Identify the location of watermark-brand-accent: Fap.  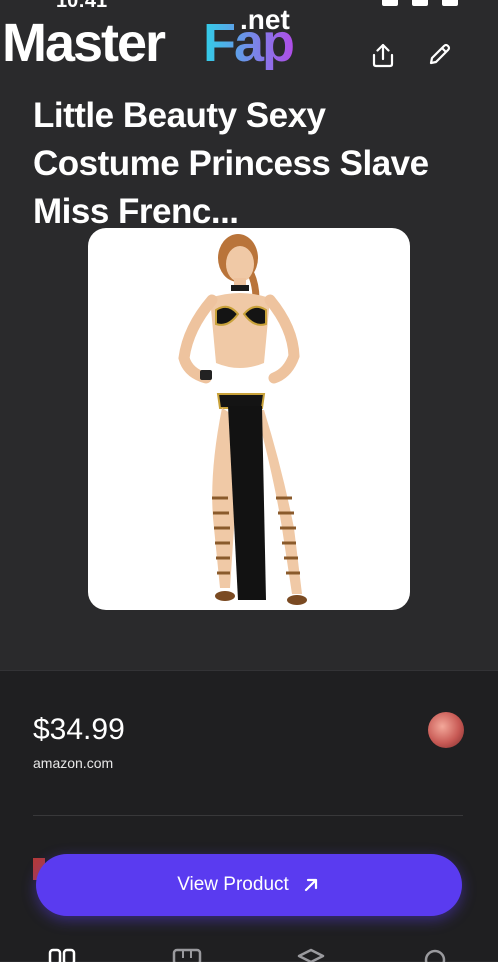
(249, 43).